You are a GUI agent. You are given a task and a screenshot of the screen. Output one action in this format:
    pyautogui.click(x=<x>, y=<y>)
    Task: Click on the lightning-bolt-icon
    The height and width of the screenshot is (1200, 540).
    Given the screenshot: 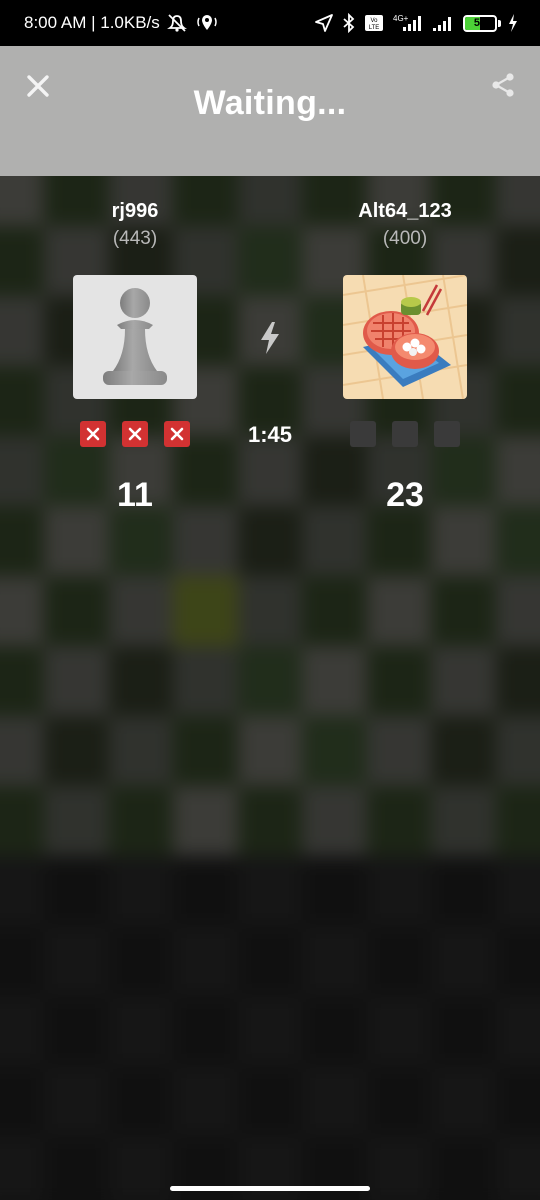 What is the action you would take?
    pyautogui.click(x=270, y=338)
    